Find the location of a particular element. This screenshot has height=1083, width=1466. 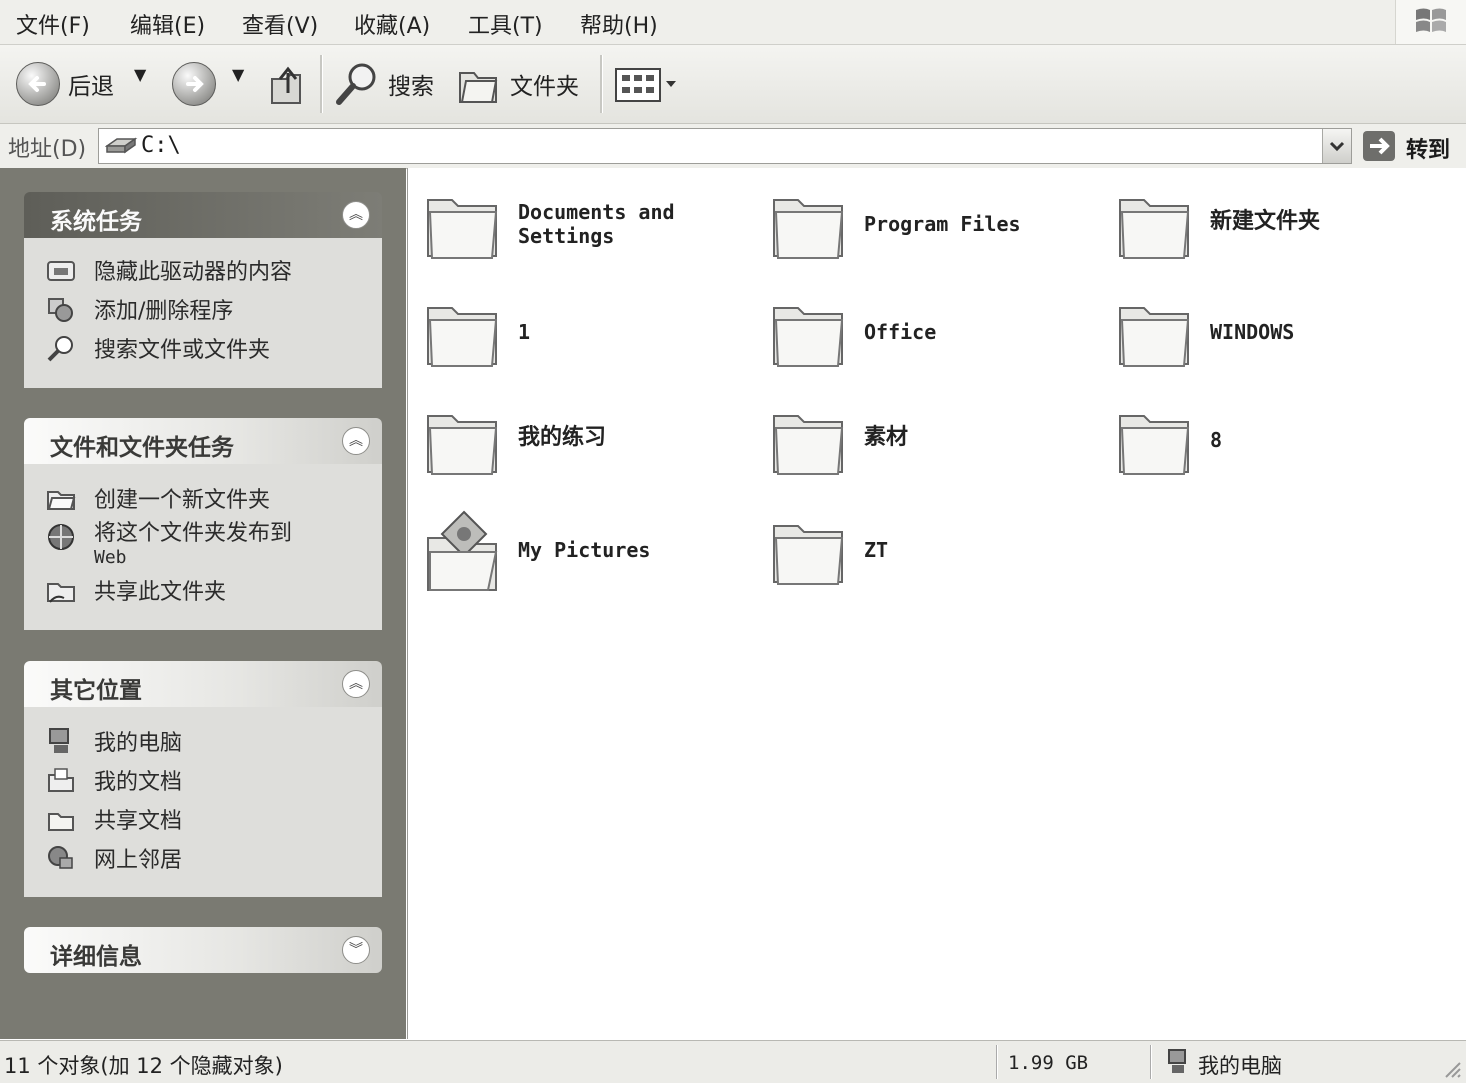

folder-item: Documents and Settings is located at coordinates (574, 230).